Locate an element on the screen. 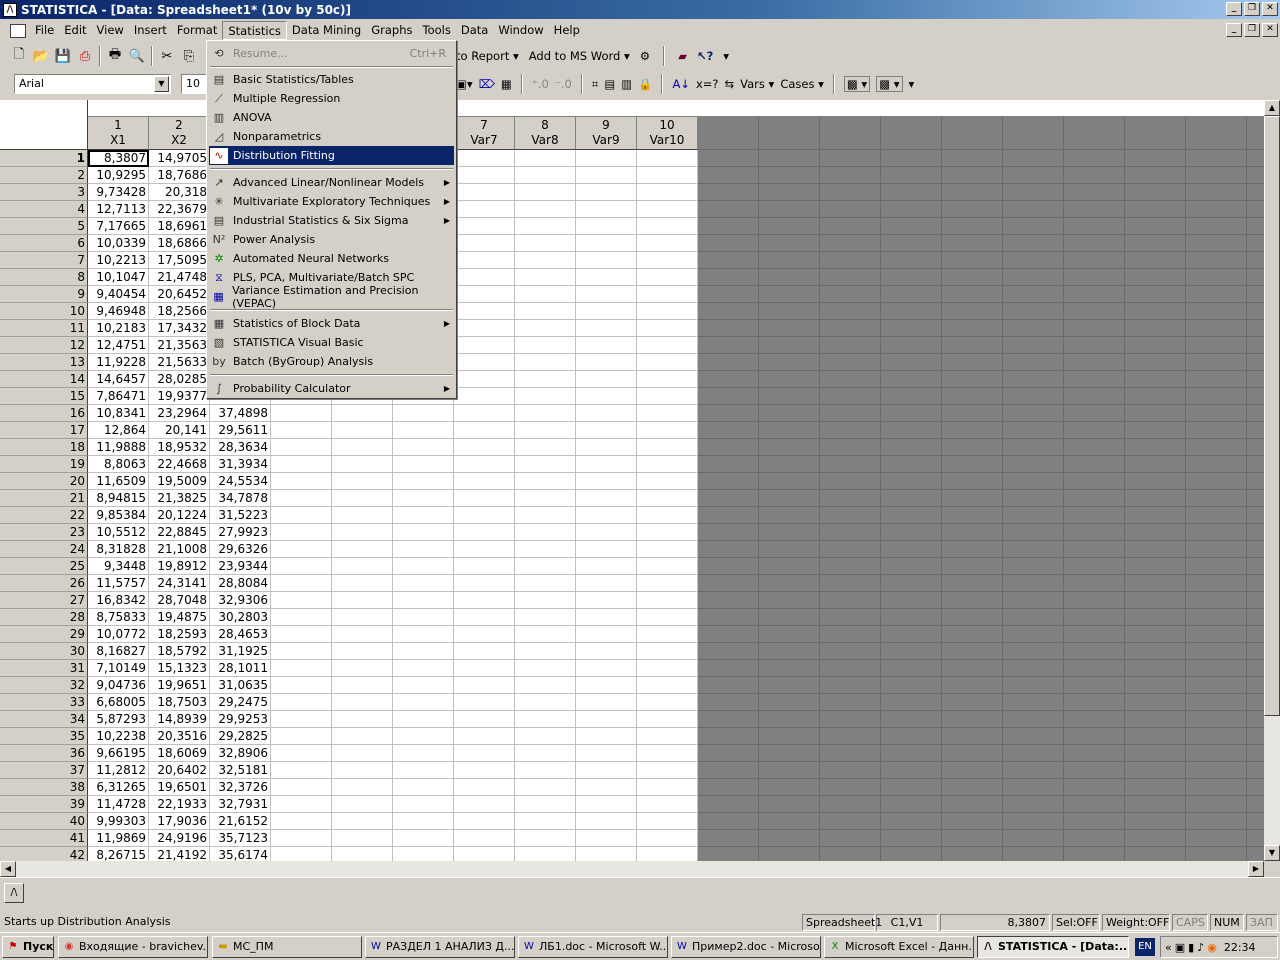 This screenshot has height=960, width=1280. case-specs-icon: ▥ is located at coordinates (626, 84).